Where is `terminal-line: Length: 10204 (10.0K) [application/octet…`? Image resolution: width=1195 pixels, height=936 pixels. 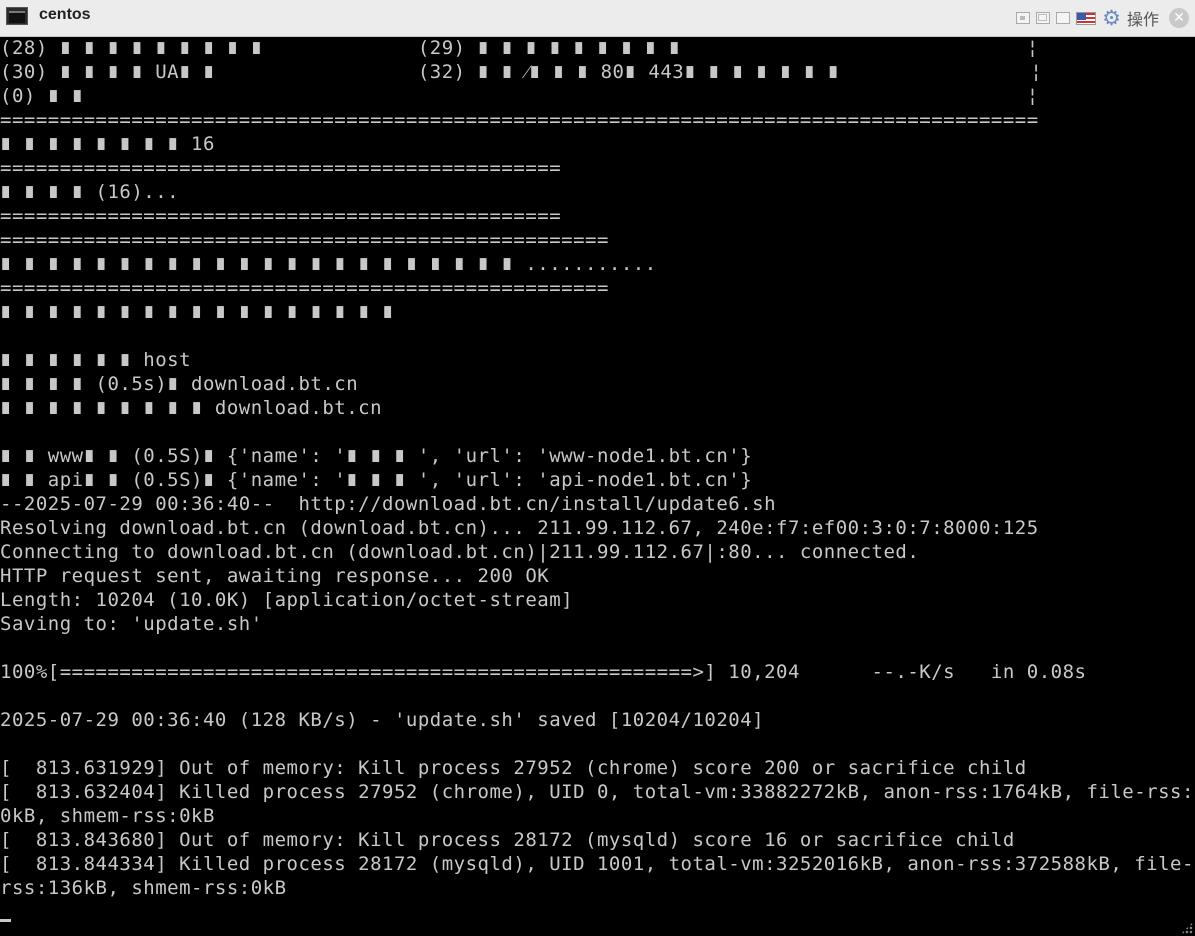 terminal-line: Length: 10204 (10.0K) [application/octet… is located at coordinates (287, 600).